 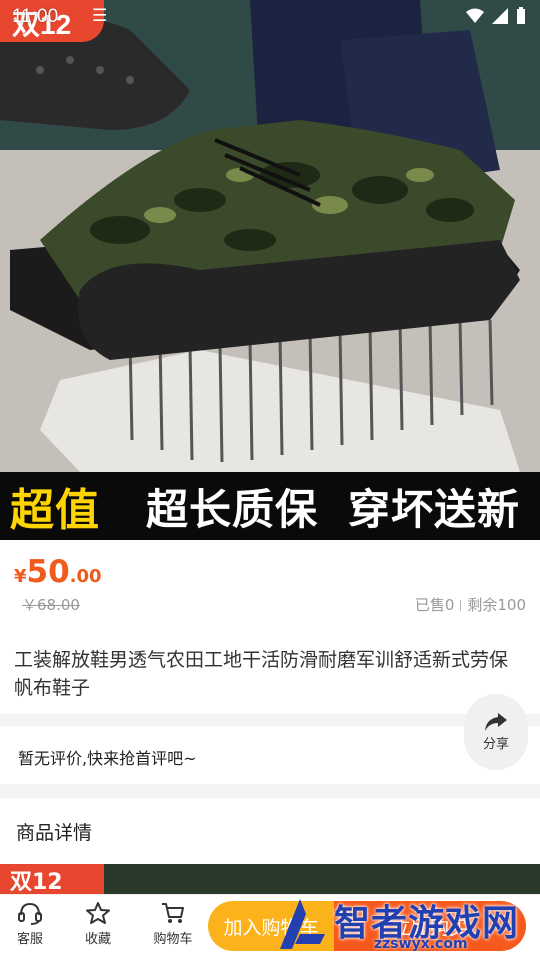 I want to click on favorite-label: 收藏, so click(x=97, y=939).